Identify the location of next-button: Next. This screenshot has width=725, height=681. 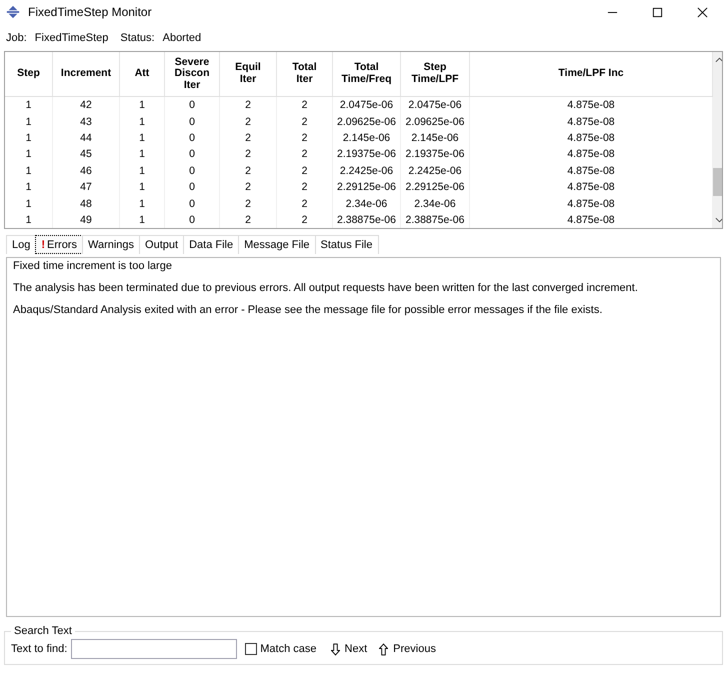
(349, 649).